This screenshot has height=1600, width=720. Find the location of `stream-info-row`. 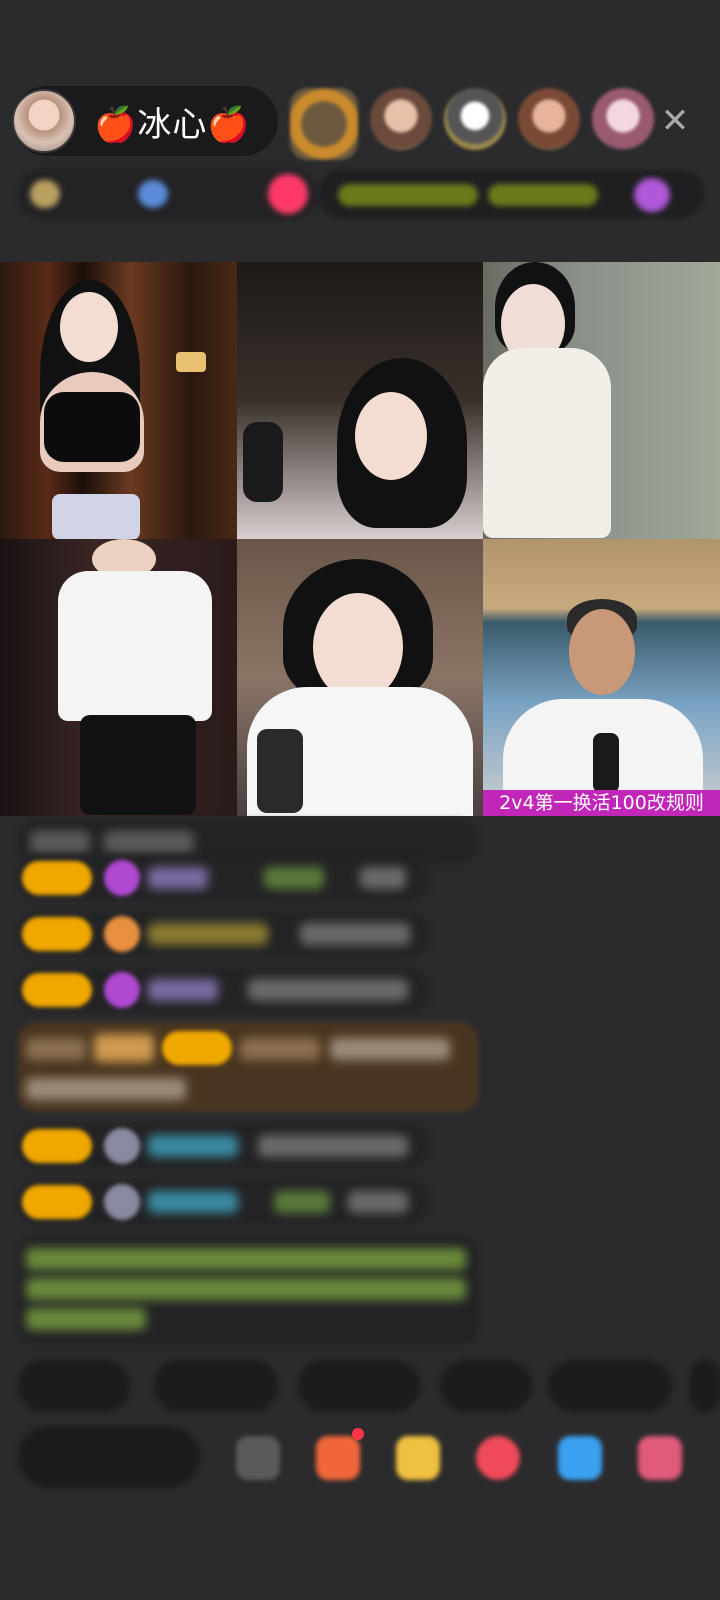

stream-info-row is located at coordinates (361, 194).